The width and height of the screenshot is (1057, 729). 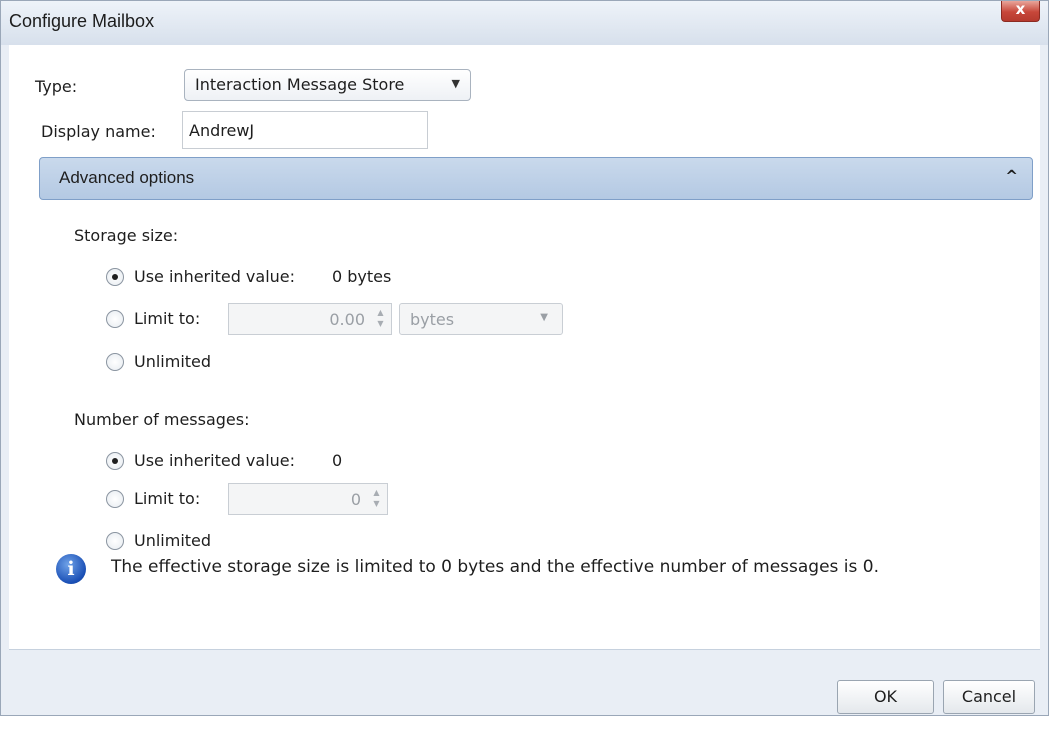 What do you see at coordinates (305, 130) in the screenshot?
I see `display-name-input: AndrewJ` at bounding box center [305, 130].